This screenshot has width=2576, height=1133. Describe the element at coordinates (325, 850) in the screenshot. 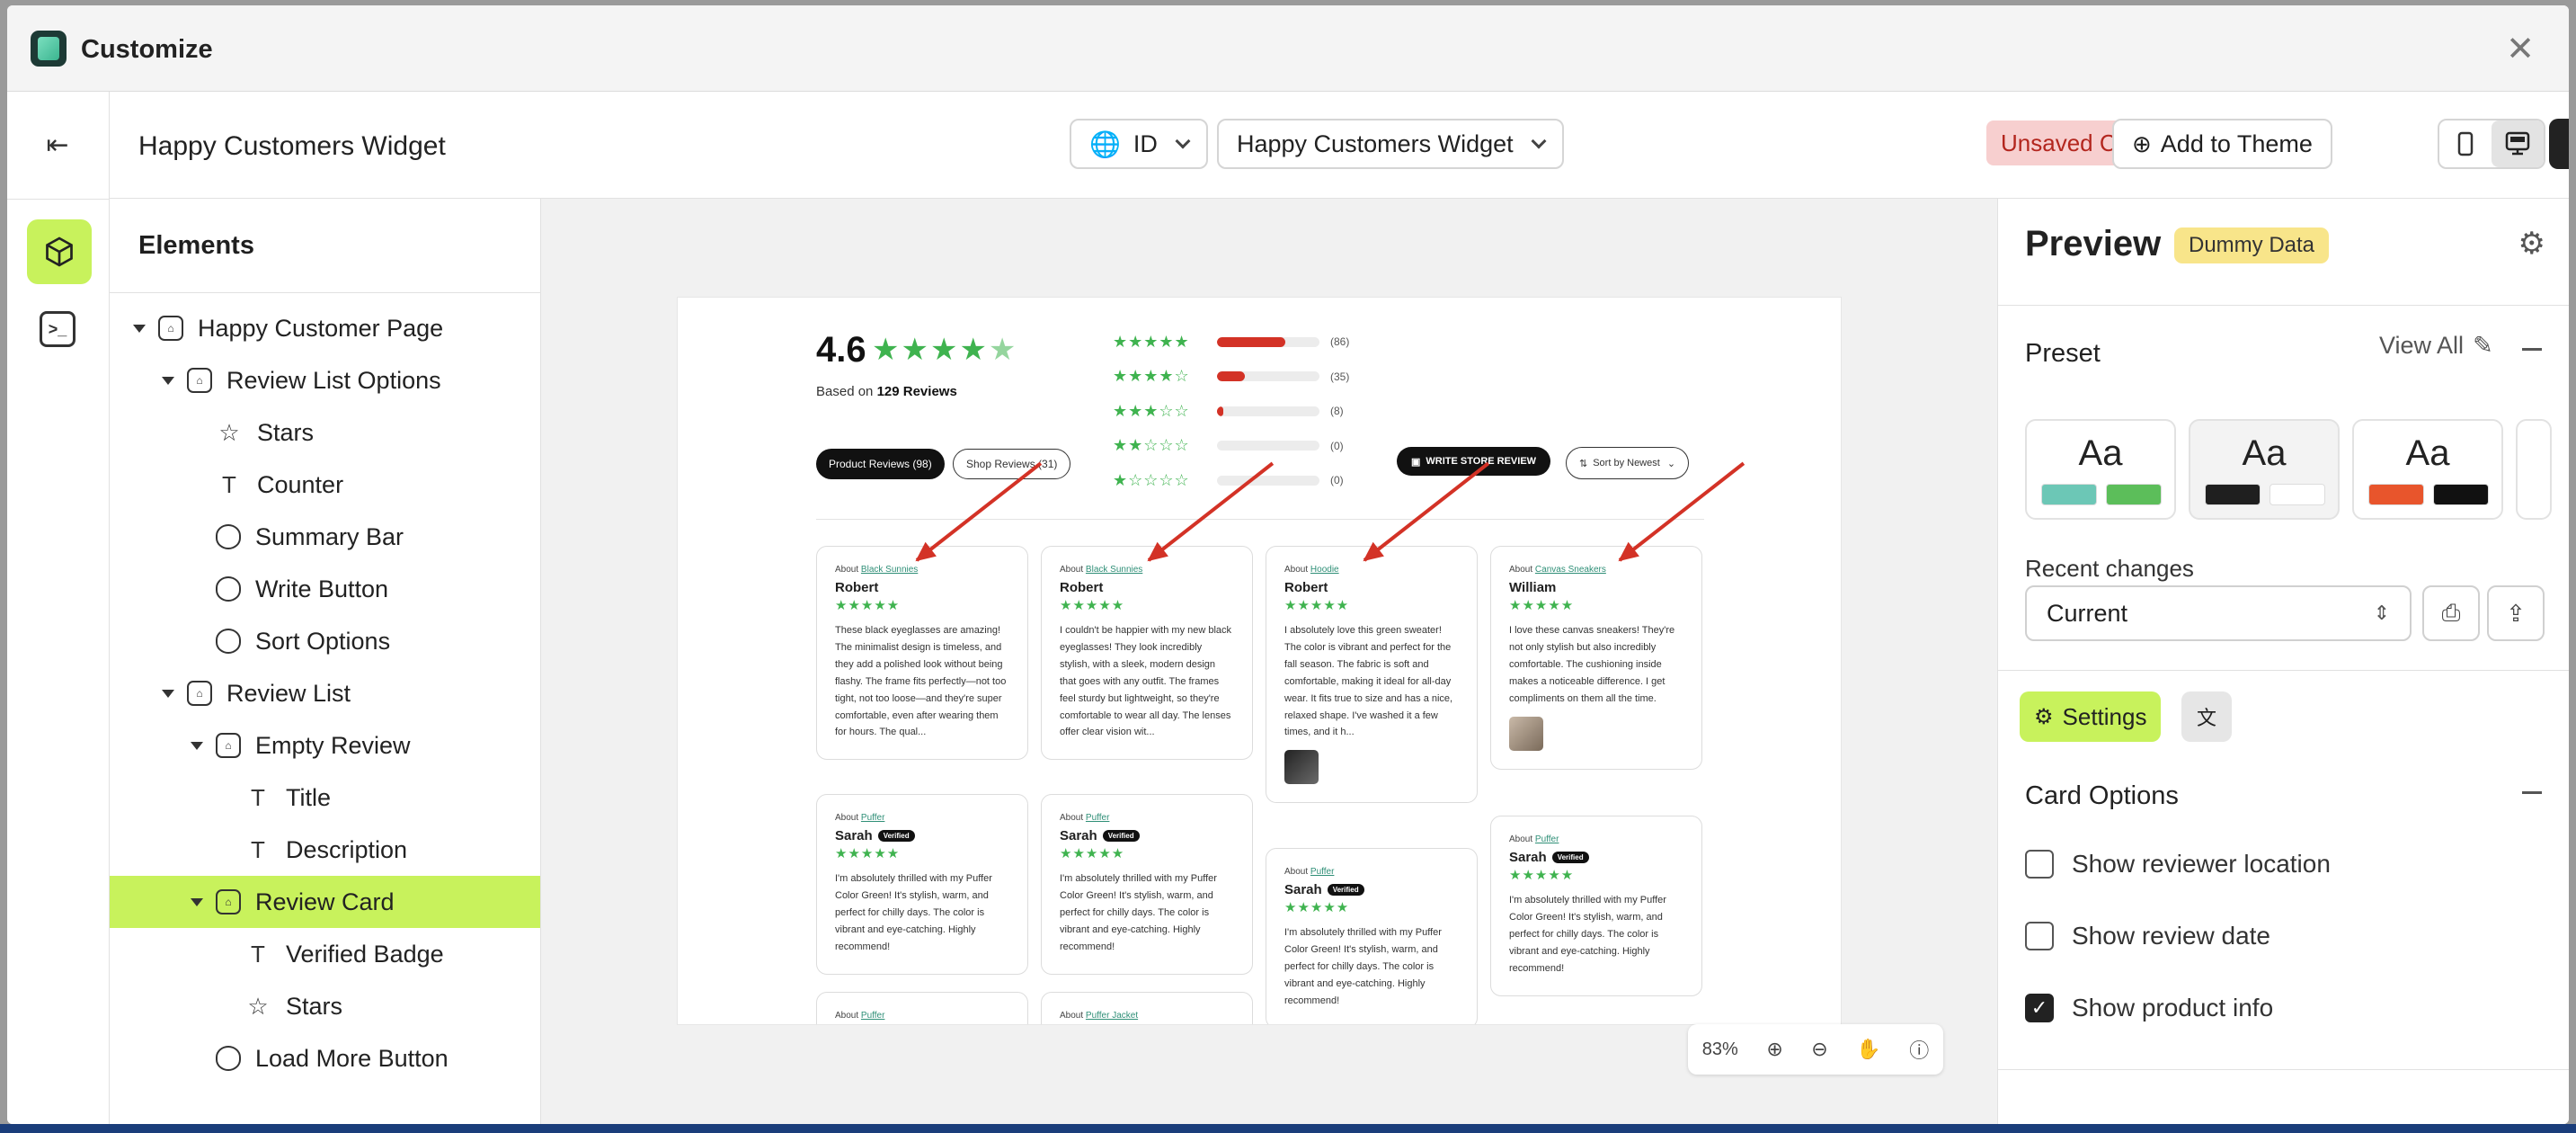

I see `tree-item: T Description` at that location.